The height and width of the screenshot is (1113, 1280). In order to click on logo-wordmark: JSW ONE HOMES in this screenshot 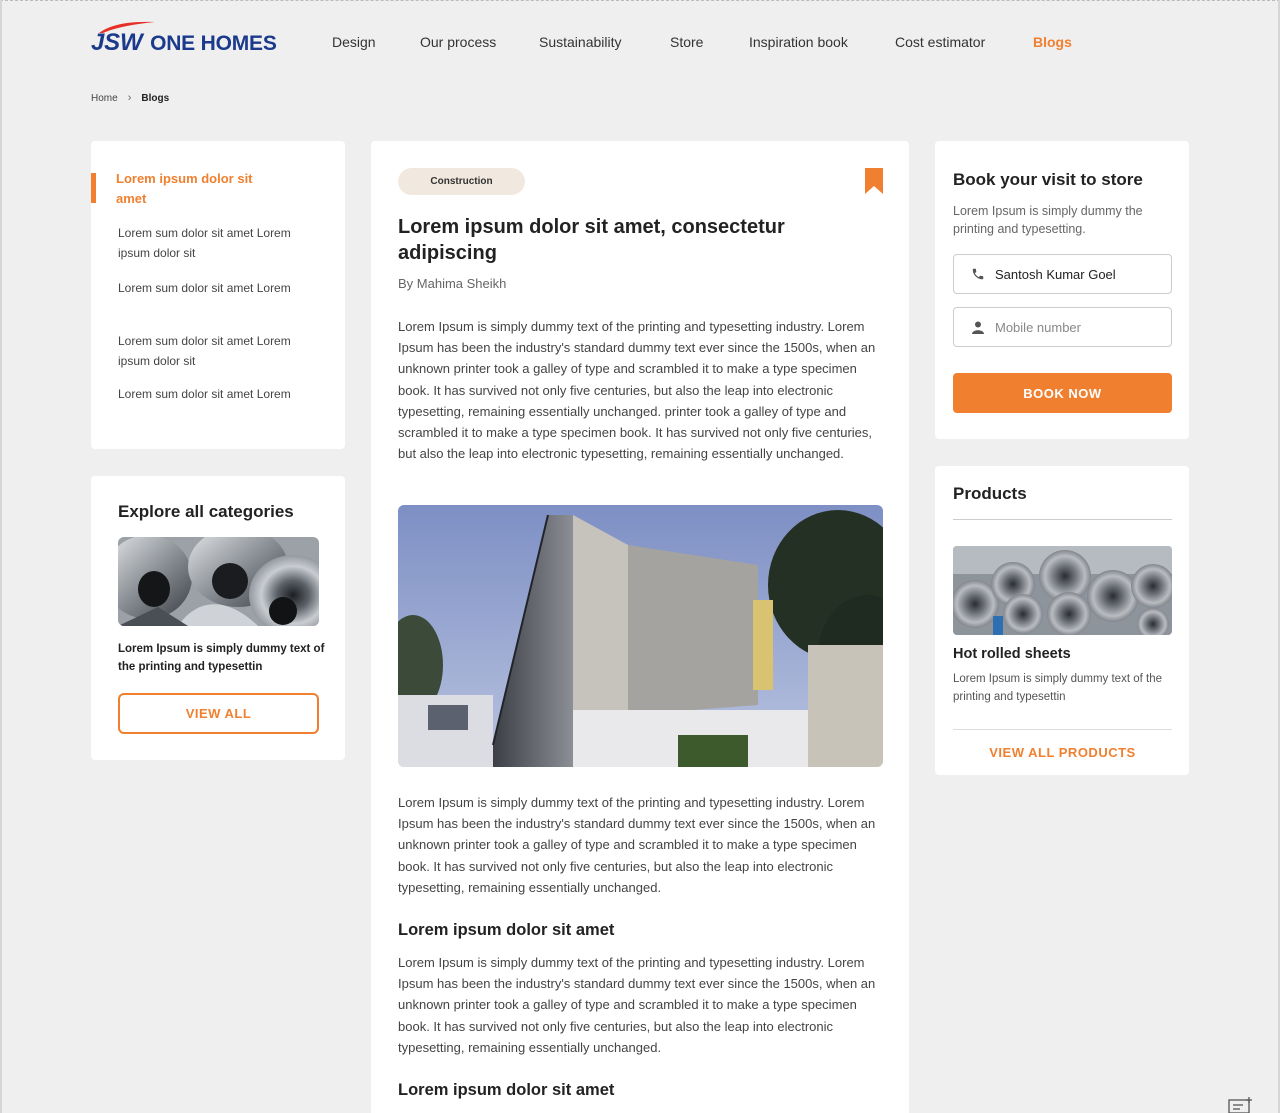, I will do `click(184, 43)`.